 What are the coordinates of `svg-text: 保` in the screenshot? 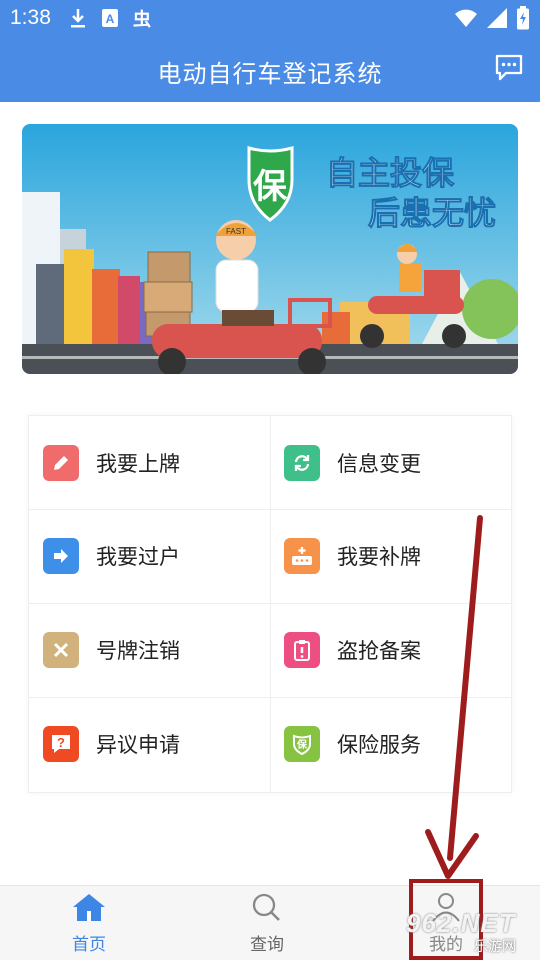 It's located at (302, 744).